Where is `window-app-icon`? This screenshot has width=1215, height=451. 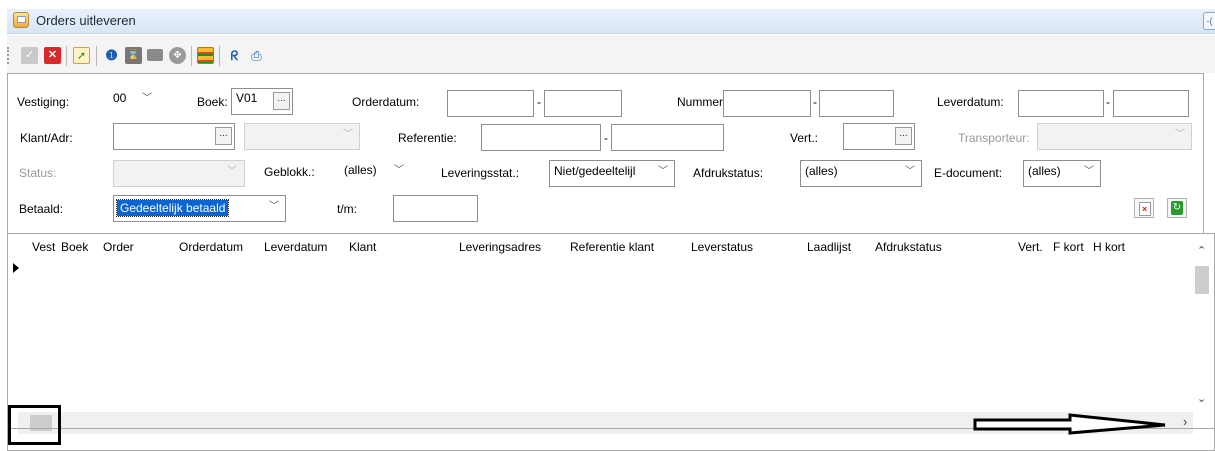 window-app-icon is located at coordinates (21, 20).